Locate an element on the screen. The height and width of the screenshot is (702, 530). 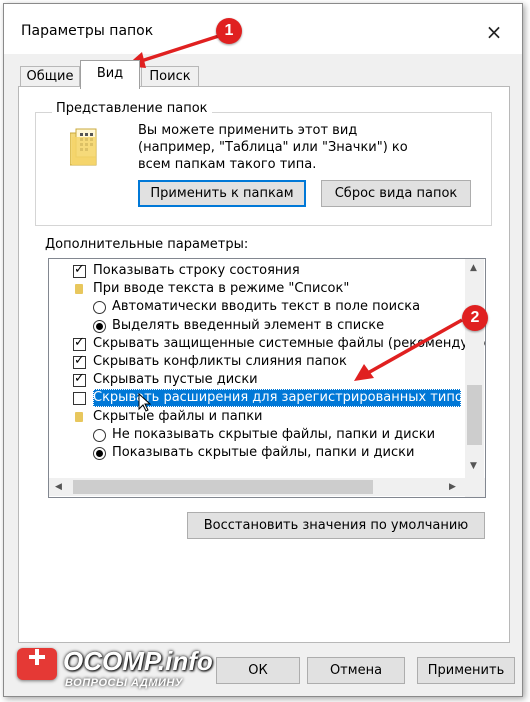
annotation-badge-1: 1 is located at coordinates (229, 31).